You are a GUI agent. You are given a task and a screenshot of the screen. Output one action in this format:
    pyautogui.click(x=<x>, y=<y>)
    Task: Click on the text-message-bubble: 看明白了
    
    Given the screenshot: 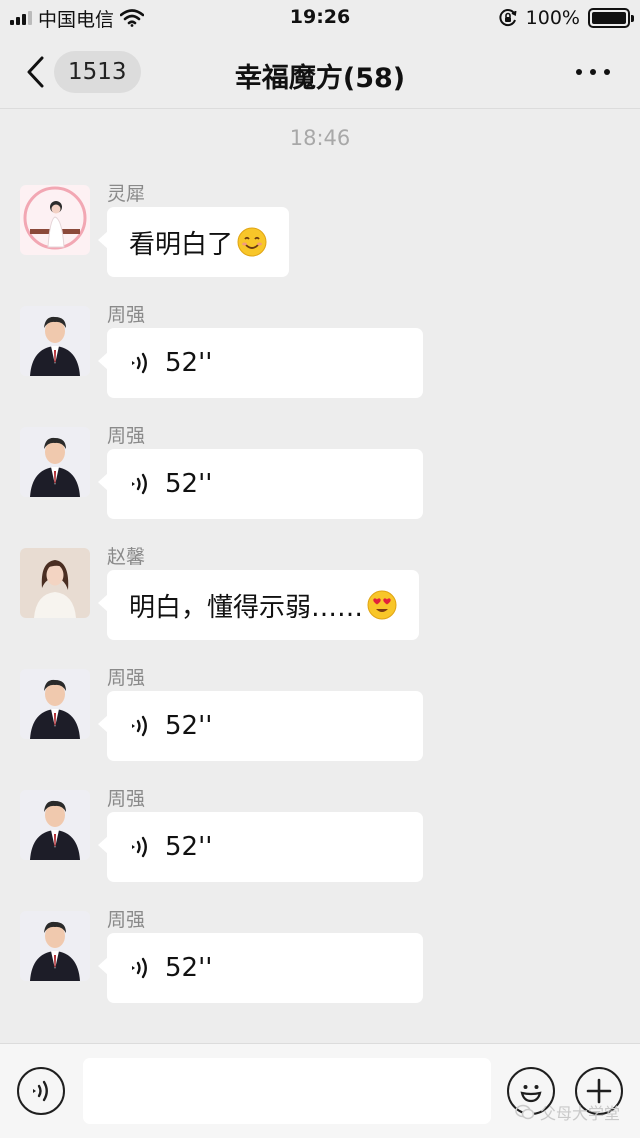 What is the action you would take?
    pyautogui.click(x=193, y=242)
    